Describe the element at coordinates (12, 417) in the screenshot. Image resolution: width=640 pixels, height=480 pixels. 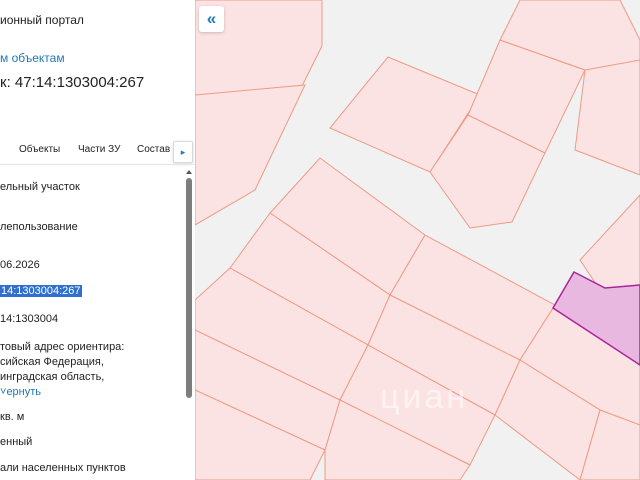
I see `field-area: кв. м` at that location.